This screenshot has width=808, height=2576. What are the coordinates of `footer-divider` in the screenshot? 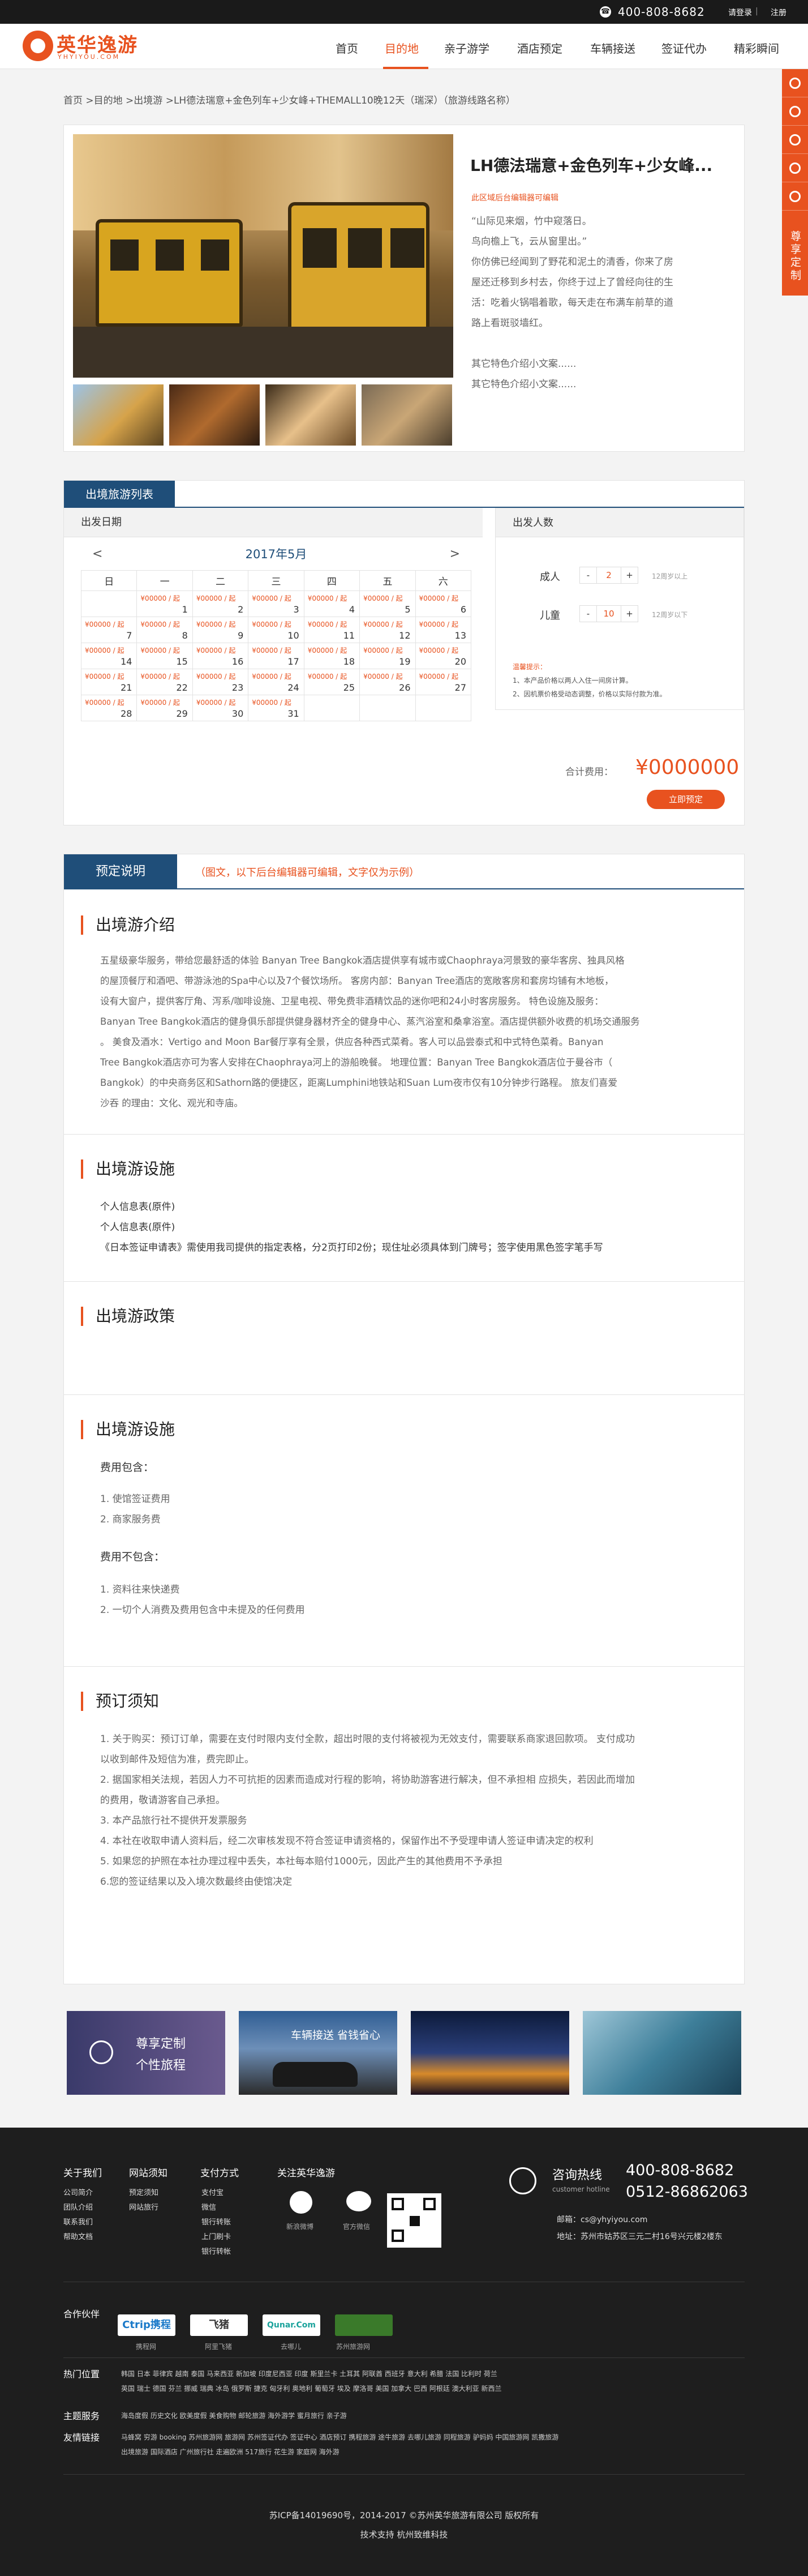 It's located at (404, 2474).